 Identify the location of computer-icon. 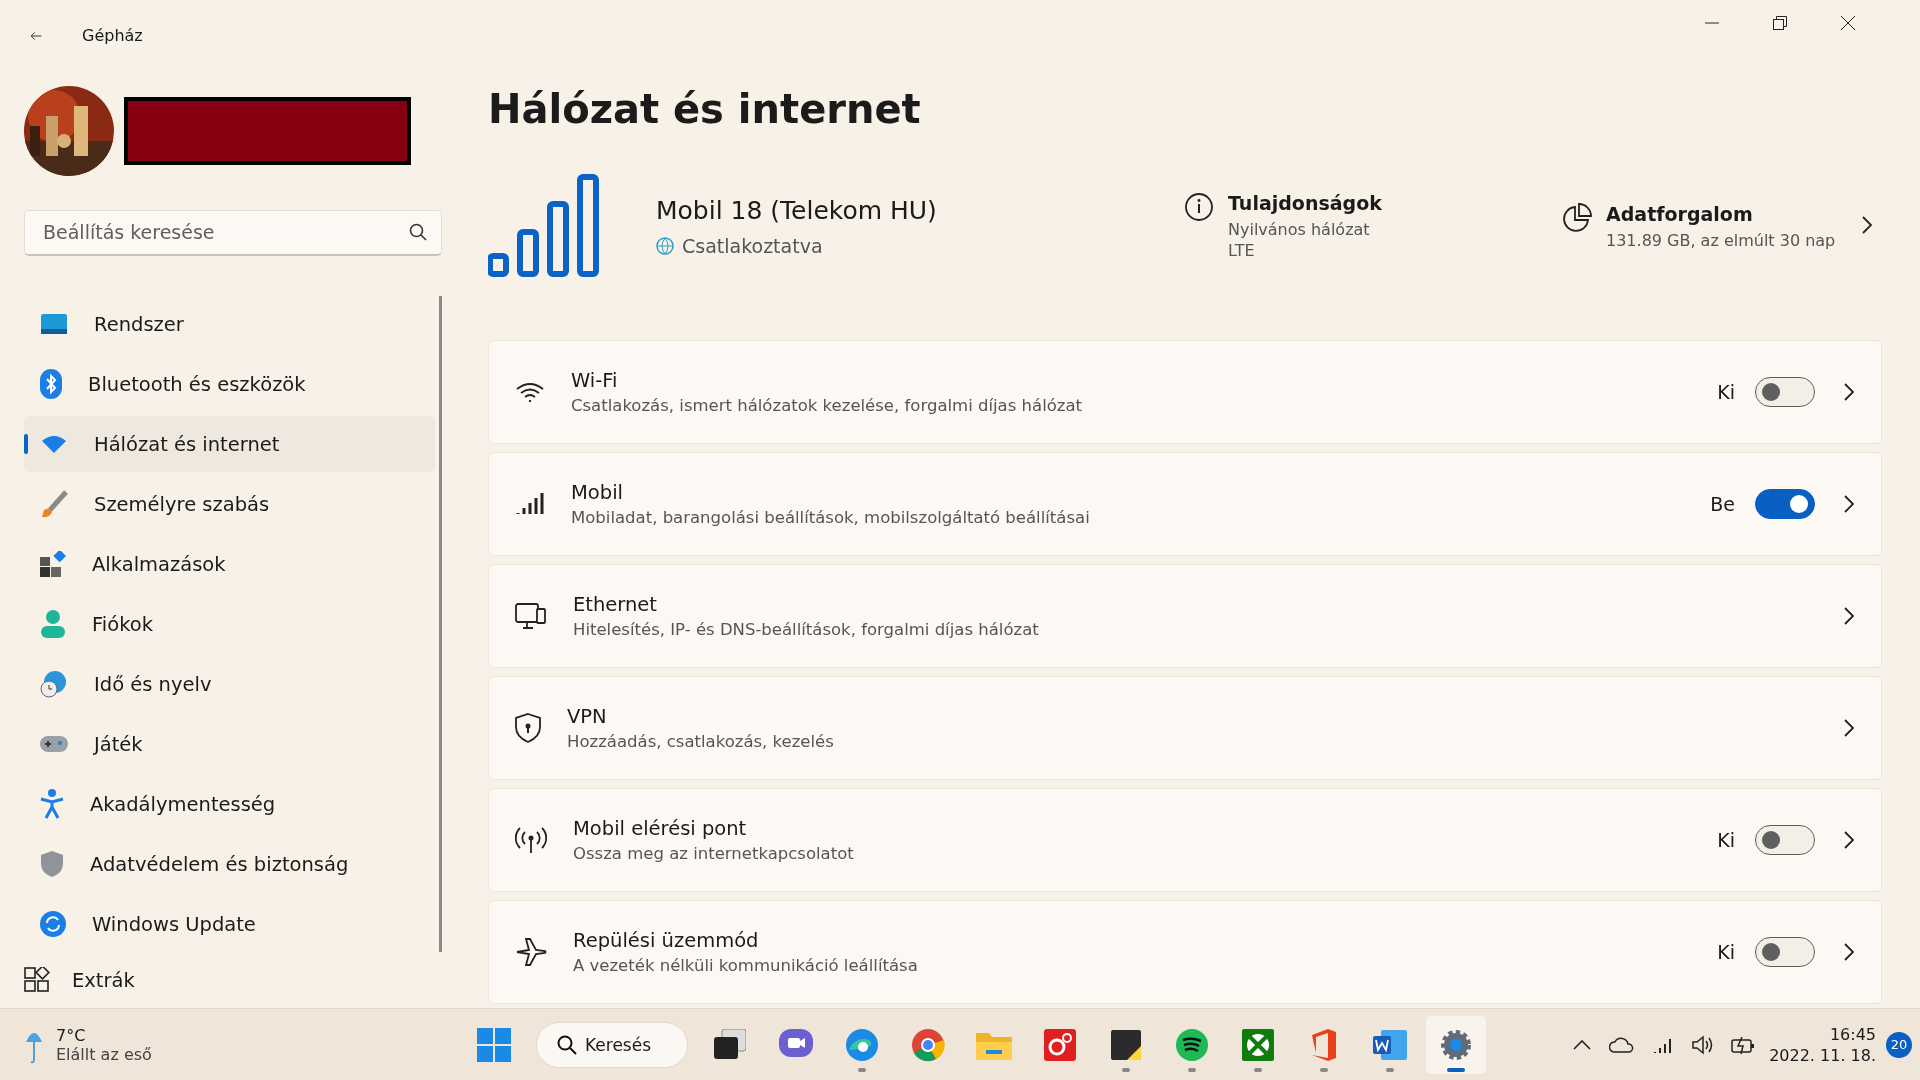
(531, 616).